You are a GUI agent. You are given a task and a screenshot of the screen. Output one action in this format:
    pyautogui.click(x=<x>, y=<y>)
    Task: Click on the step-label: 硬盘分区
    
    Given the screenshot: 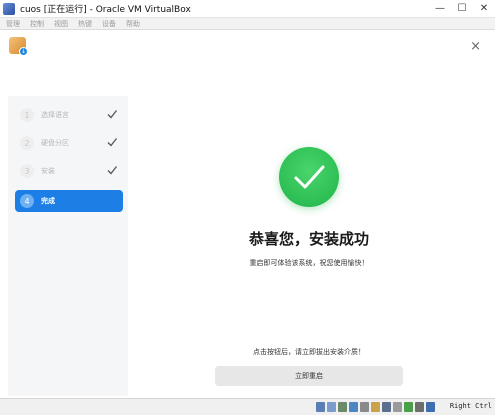 What is the action you would take?
    pyautogui.click(x=55, y=143)
    